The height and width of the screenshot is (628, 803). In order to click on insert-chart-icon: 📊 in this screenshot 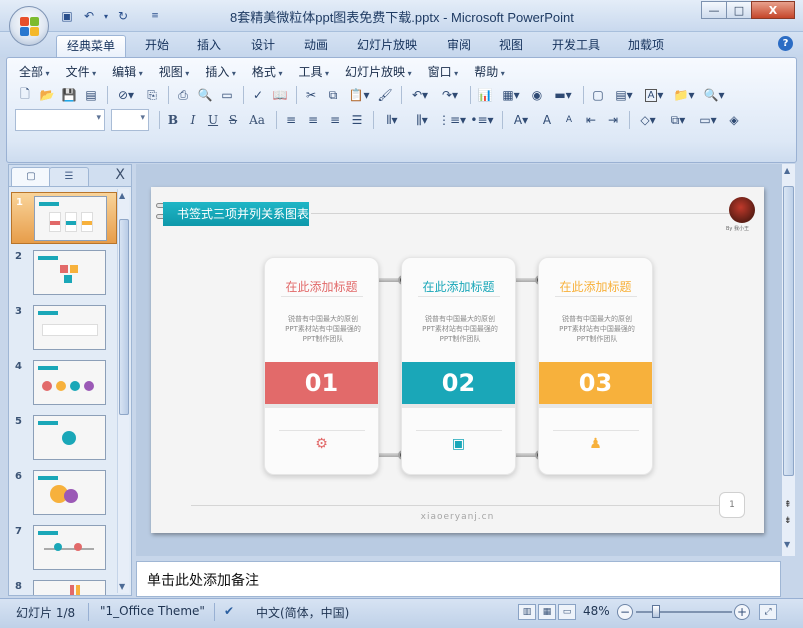, I will do `click(485, 95)`.